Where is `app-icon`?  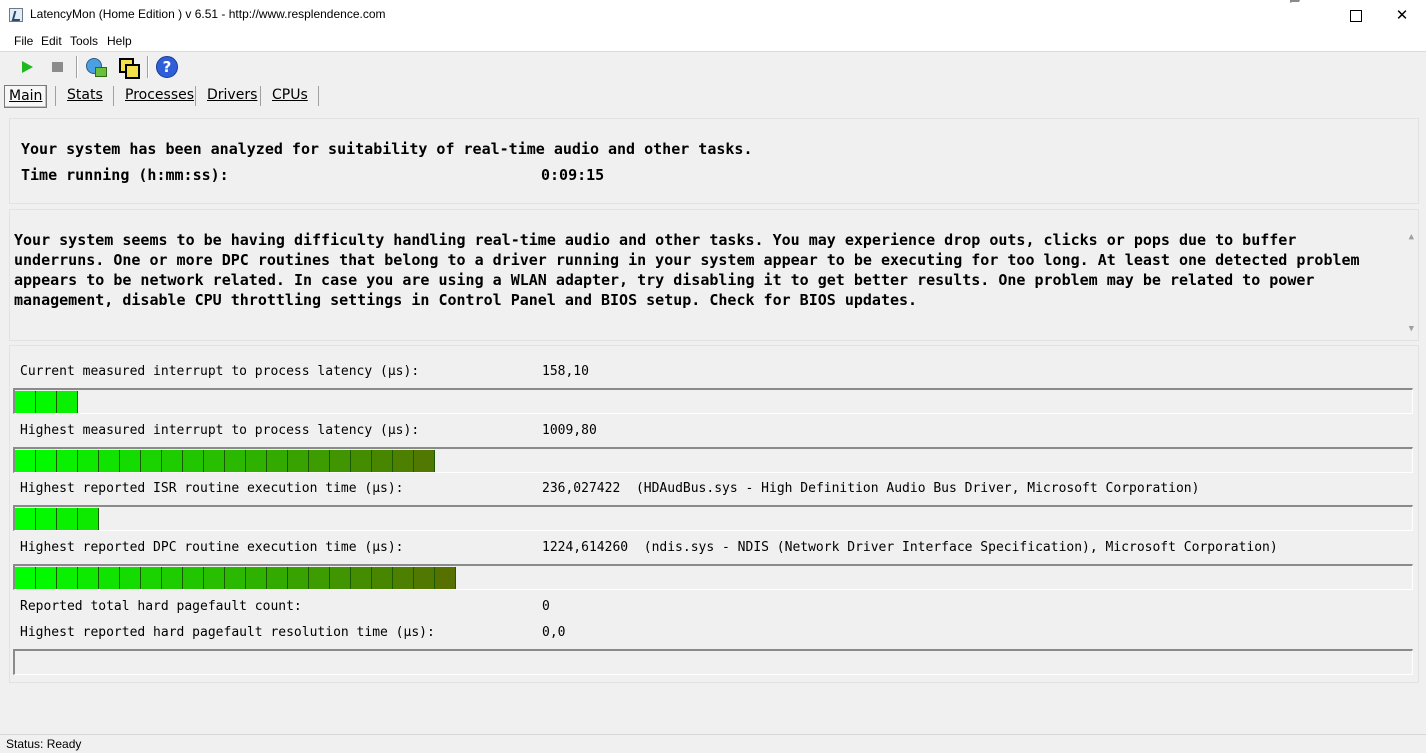
app-icon is located at coordinates (16, 15).